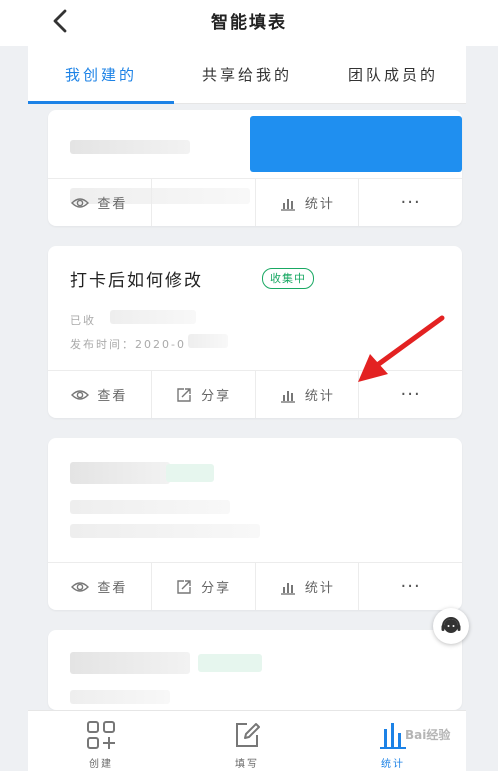 Image resolution: width=498 pixels, height=771 pixels. What do you see at coordinates (128, 344) in the screenshot?
I see `publish-time: 发布时间：2020-0` at bounding box center [128, 344].